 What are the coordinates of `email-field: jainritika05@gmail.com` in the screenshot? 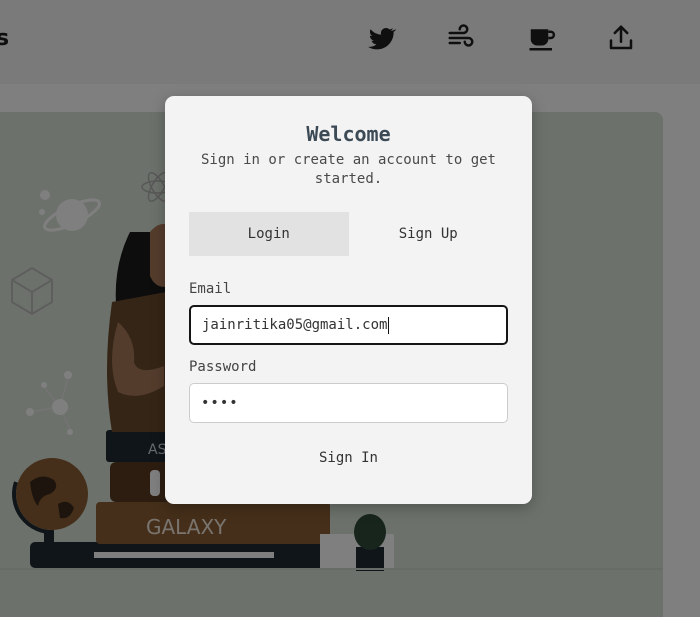 It's located at (348, 325).